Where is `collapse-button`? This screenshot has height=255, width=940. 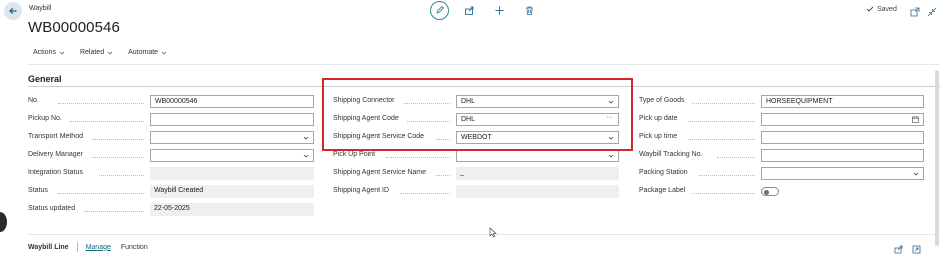
collapse-button is located at coordinates (932, 10).